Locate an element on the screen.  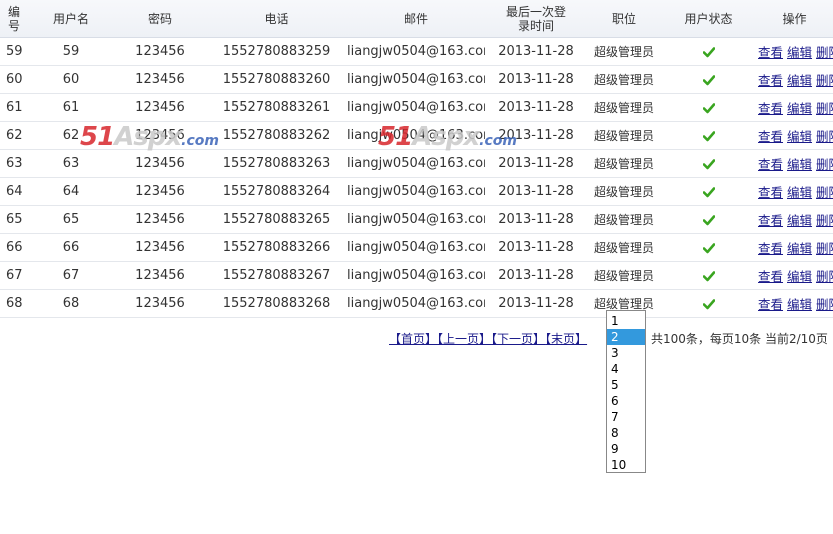
cell-phone: 1552780883268 is located at coordinates (276, 303).